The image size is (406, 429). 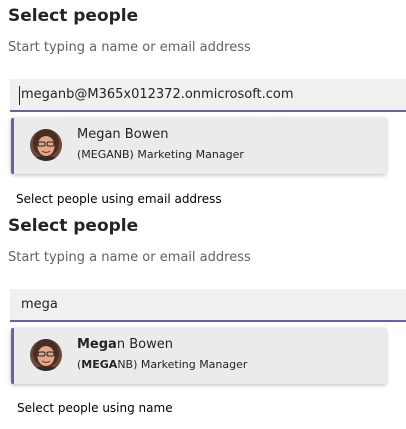 I want to click on people-search-input: meganb@M365x012372.onmicrosoft.com, so click(x=208, y=95).